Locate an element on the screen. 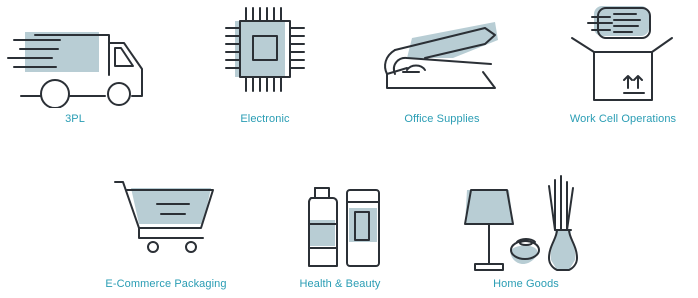 This screenshot has height=298, width=698. industry-tile-electronic: Electronic is located at coordinates (265, 65).